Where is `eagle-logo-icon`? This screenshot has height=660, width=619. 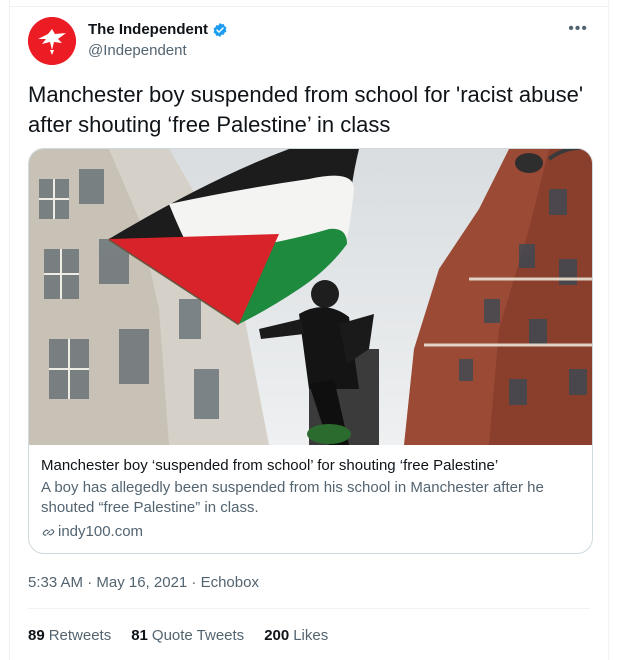 eagle-logo-icon is located at coordinates (52, 41).